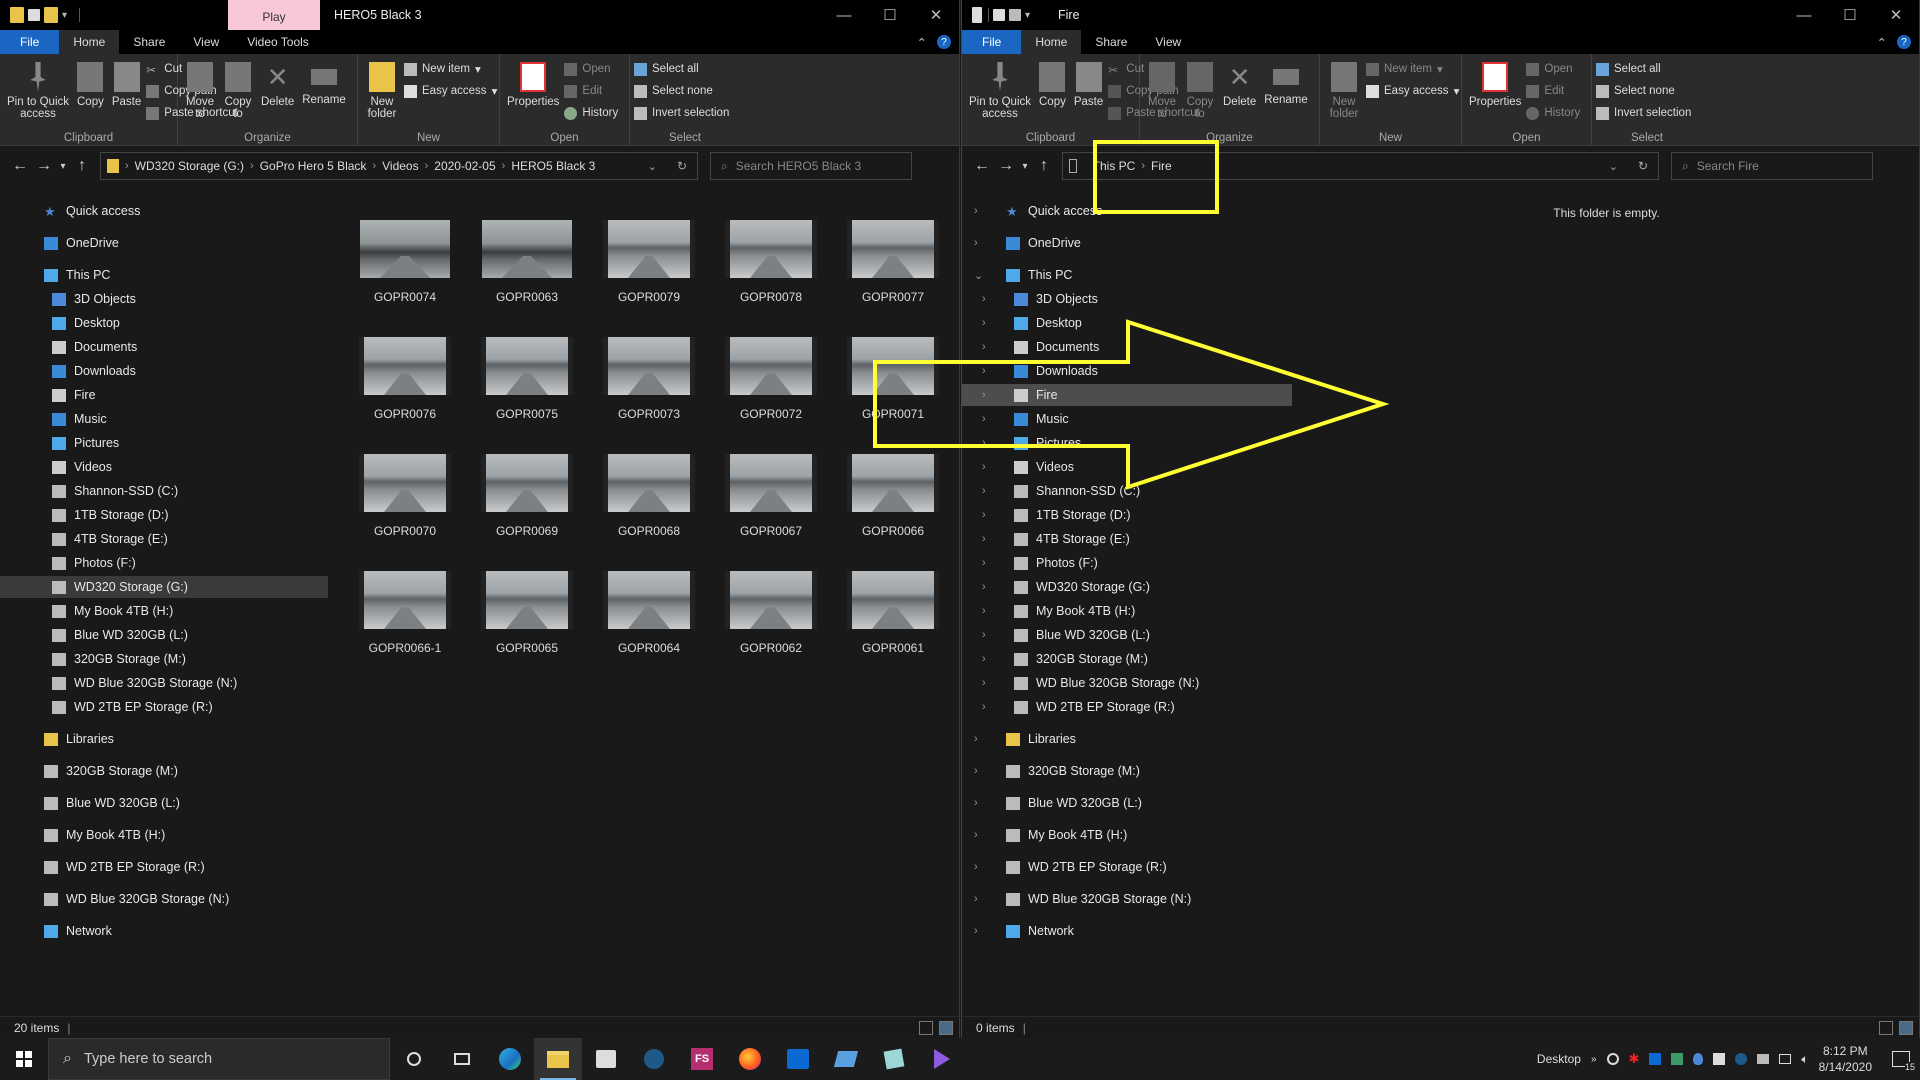 The image size is (1920, 1080). Describe the element at coordinates (1882, 42) in the screenshot. I see `collapse-ribbon-icon: ⌃` at that location.